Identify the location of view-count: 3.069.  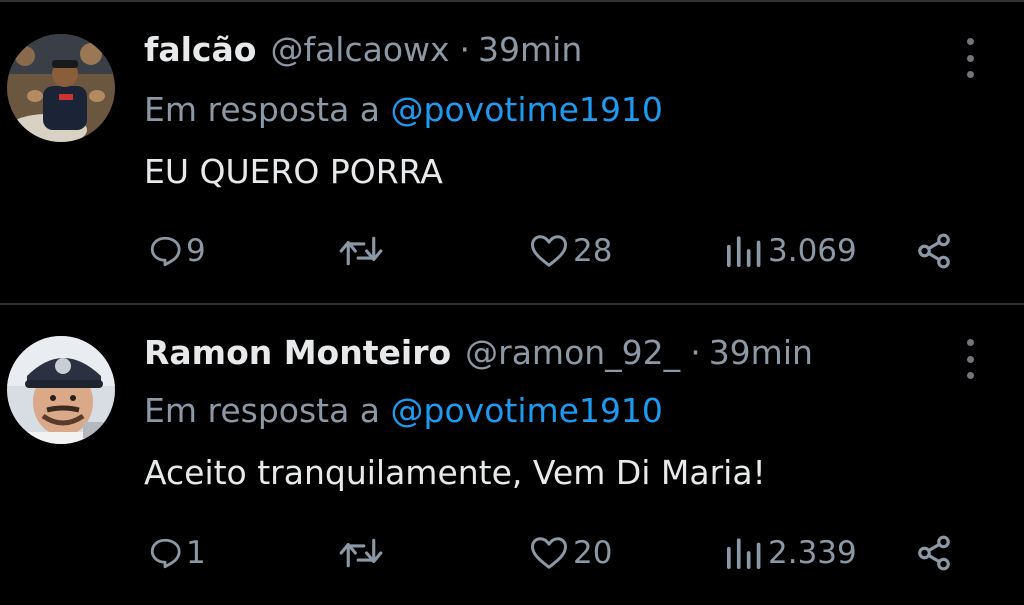
(812, 251).